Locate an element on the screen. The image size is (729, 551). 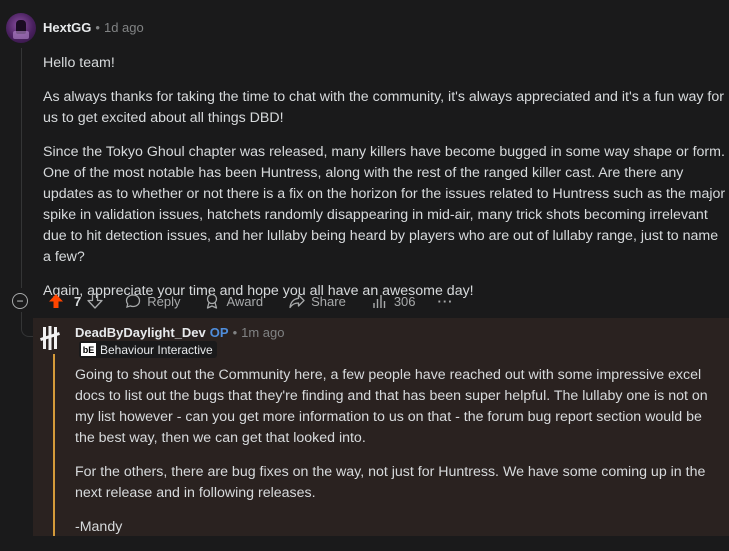
reply-label: Reply is located at coordinates (164, 301).